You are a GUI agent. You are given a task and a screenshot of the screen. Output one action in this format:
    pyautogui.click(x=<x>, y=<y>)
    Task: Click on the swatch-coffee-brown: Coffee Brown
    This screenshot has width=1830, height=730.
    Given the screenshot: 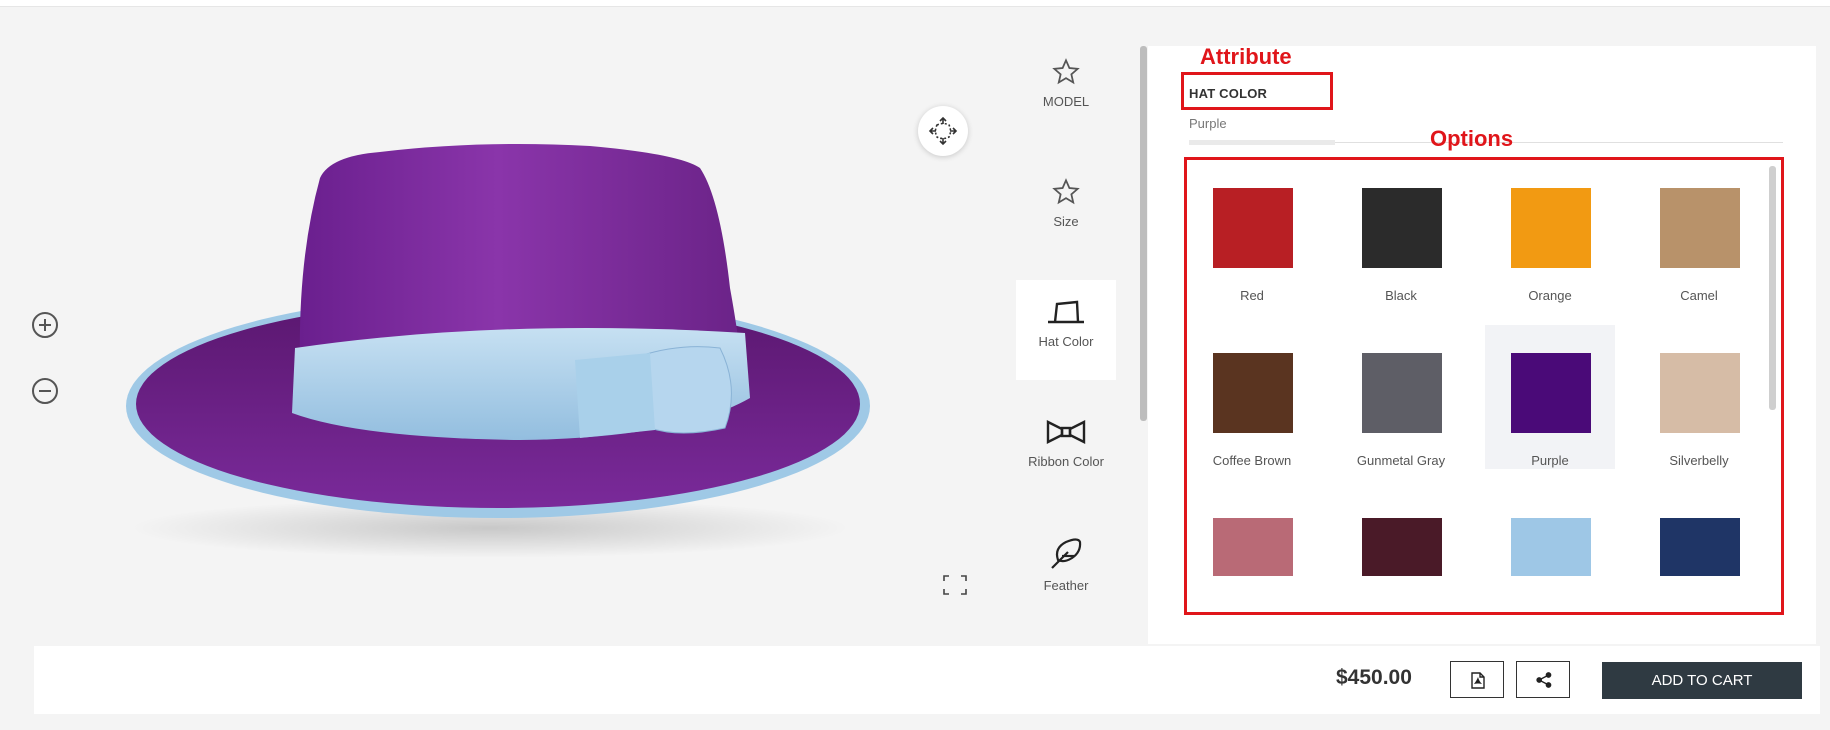 What is the action you would take?
    pyautogui.click(x=1252, y=397)
    